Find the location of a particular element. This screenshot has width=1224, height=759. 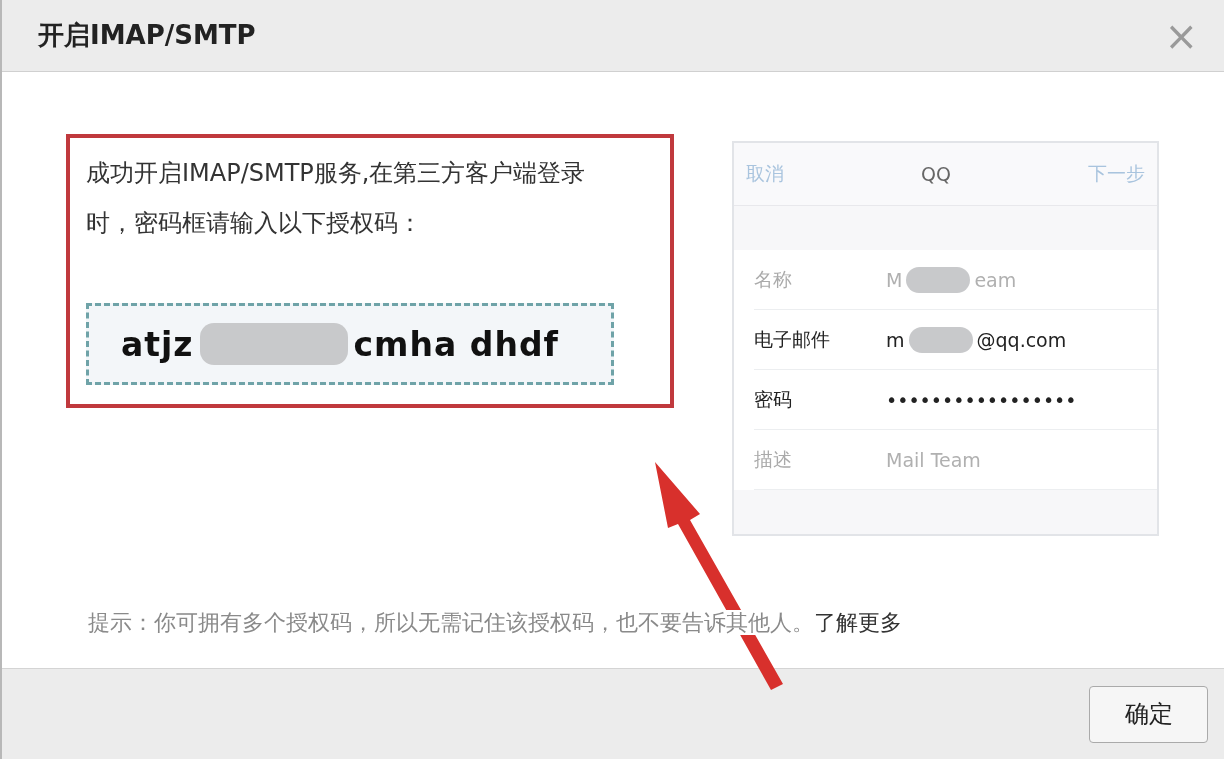

field-value: m is located at coordinates (895, 339).